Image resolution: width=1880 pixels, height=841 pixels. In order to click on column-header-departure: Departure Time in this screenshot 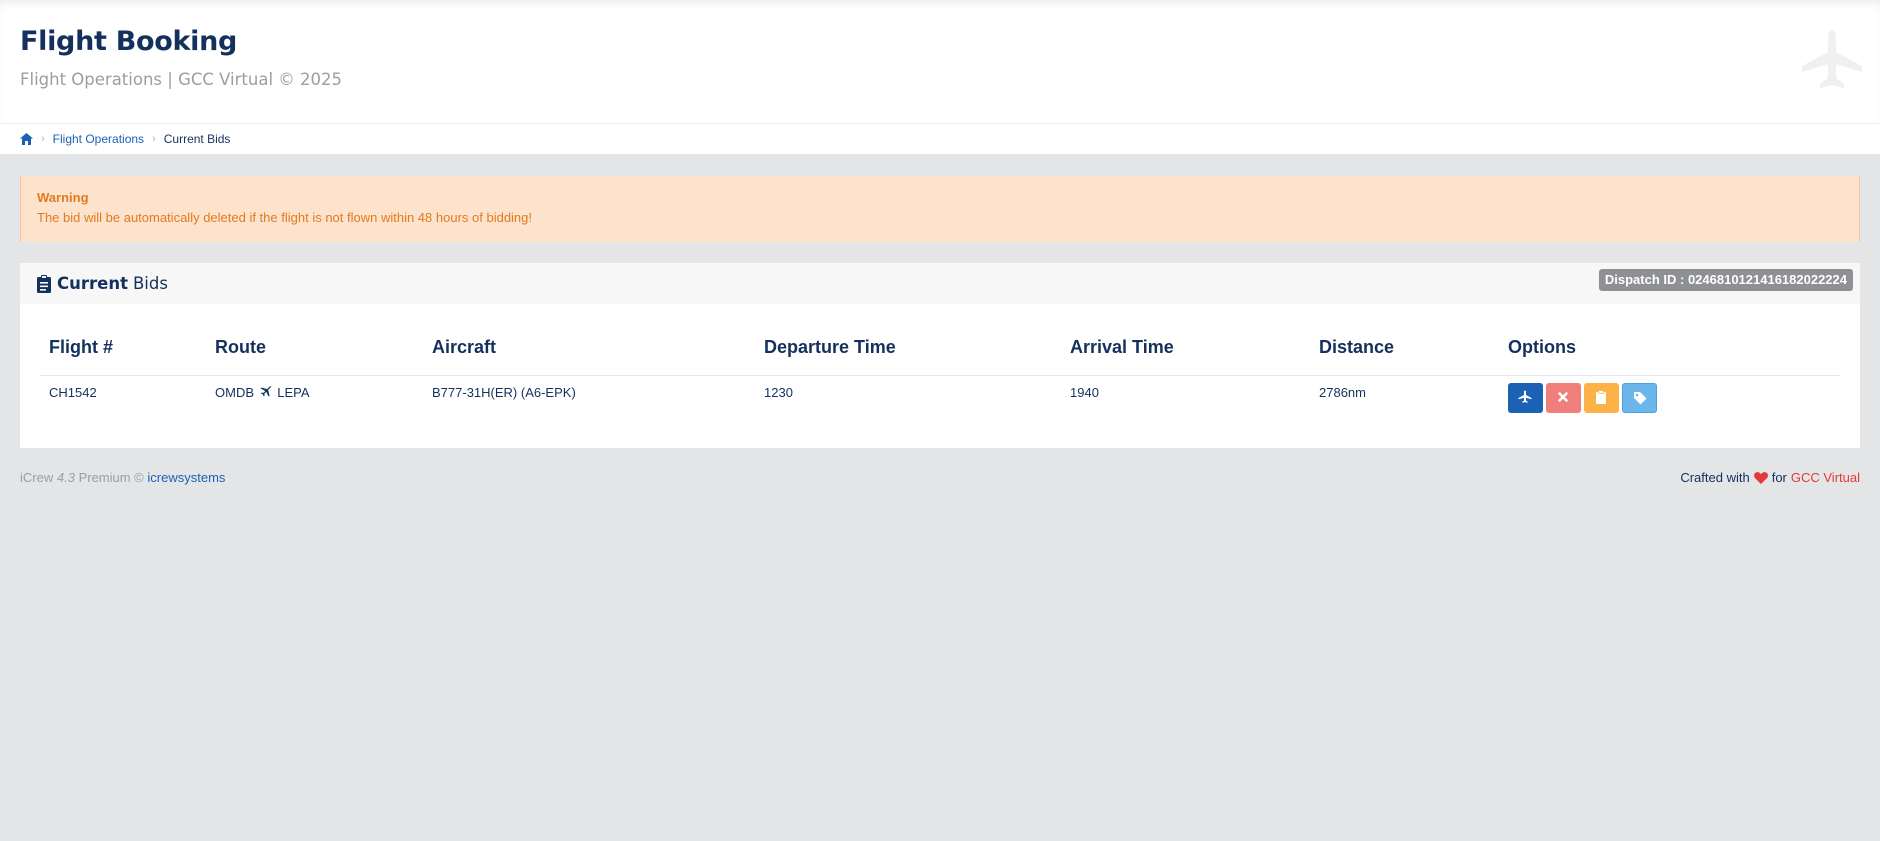, I will do `click(908, 355)`.